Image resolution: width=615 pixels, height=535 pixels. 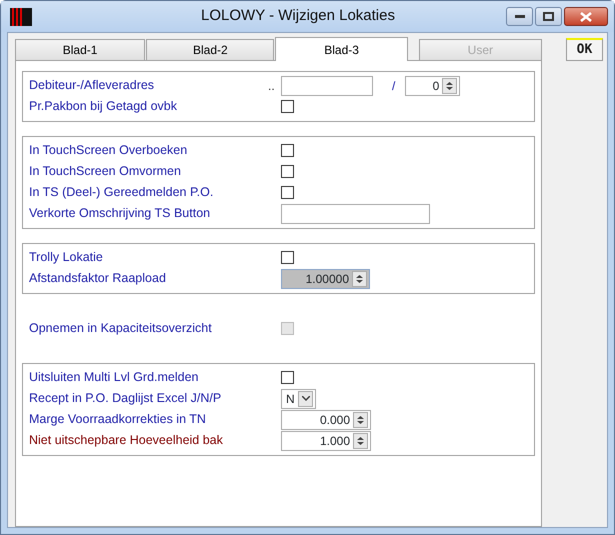 I want to click on field-label: Uitsluiten Multi Lvl Grd.melden, so click(x=114, y=377).